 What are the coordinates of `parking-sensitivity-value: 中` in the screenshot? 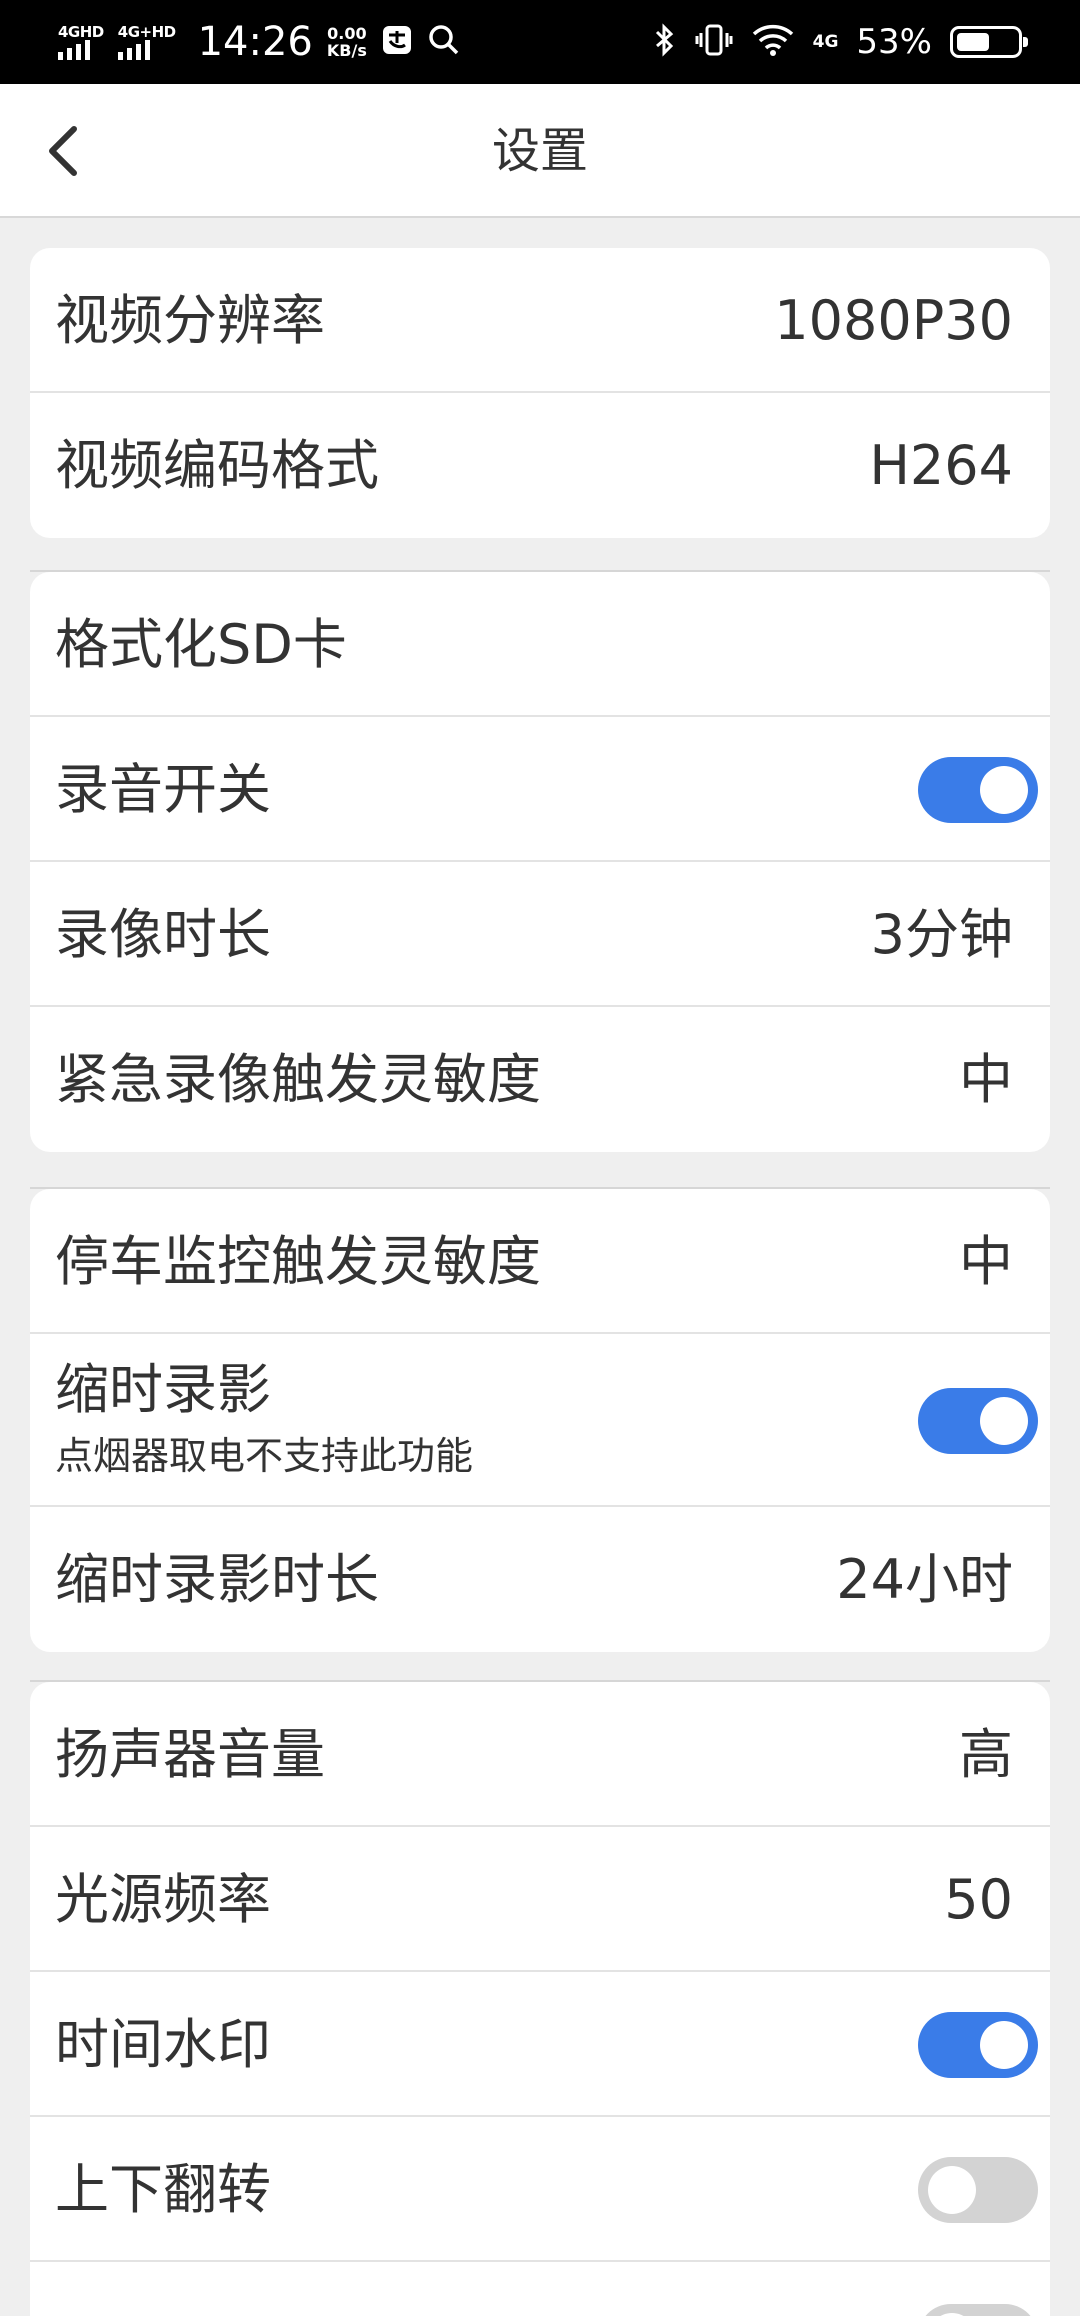 It's located at (986, 1261).